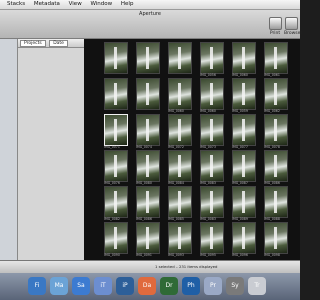  What do you see at coordinates (272, 255) in the screenshot?
I see `thumbnail-caption: IMG_0098` at bounding box center [272, 255].